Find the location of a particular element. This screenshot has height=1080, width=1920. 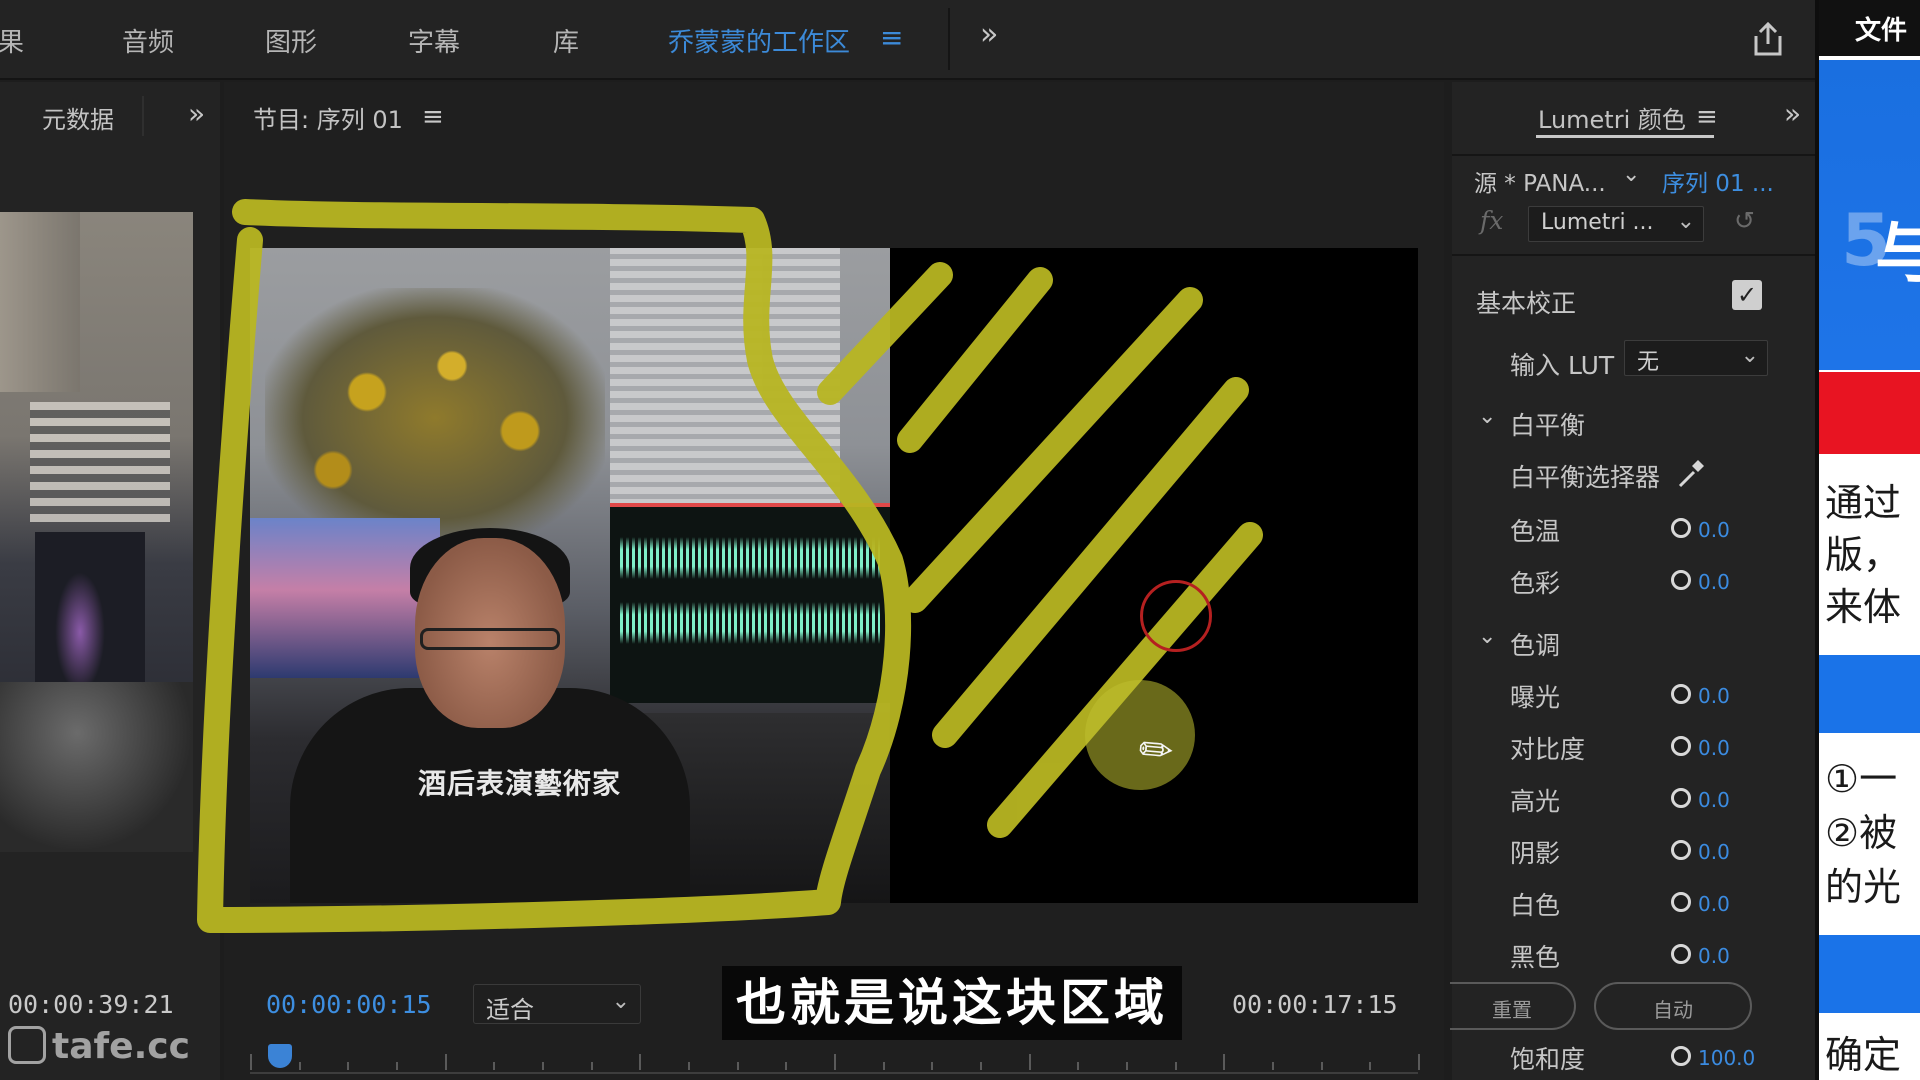

video-subtitle: 也就是说这块区域 is located at coordinates (952, 1003).